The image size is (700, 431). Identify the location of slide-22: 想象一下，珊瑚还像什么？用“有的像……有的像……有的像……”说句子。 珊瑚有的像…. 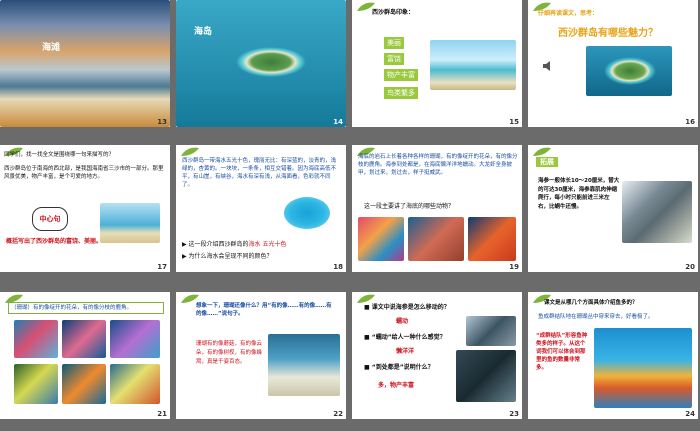
(261, 355).